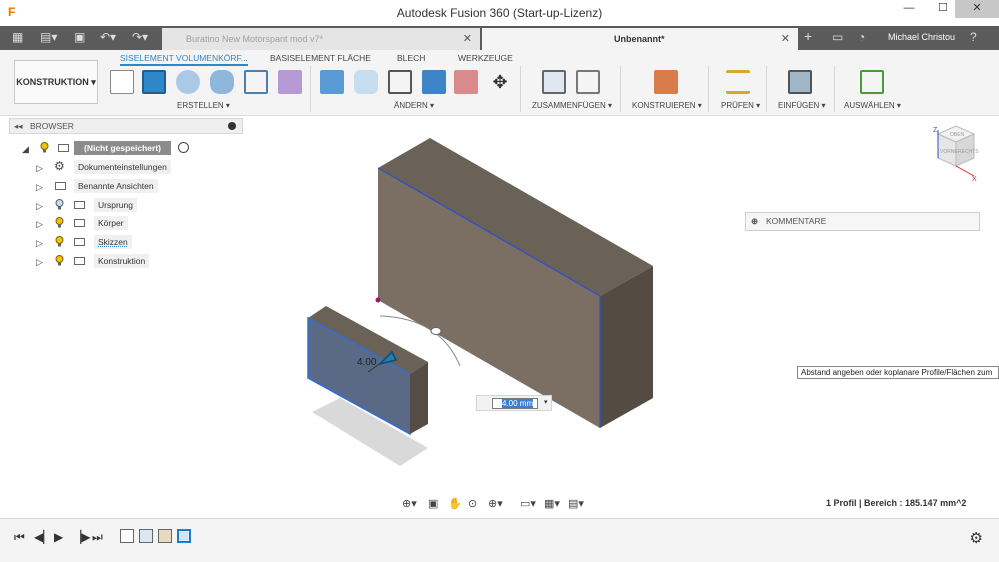 The width and height of the screenshot is (999, 562). I want to click on go-to-end-icon: ⏭, so click(97, 537).